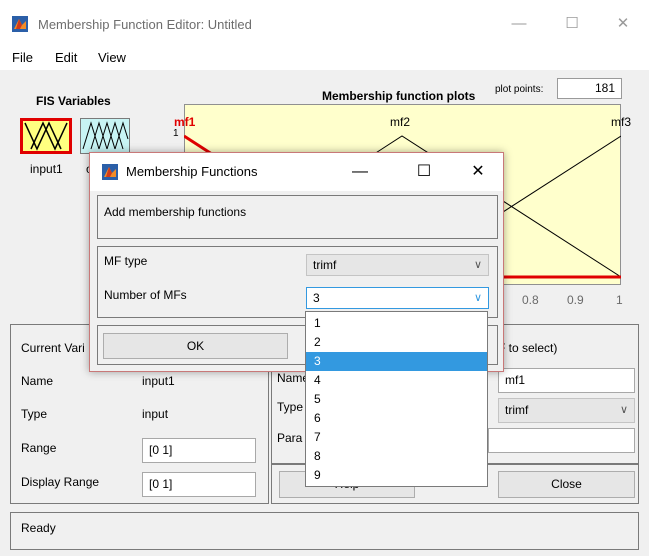 The height and width of the screenshot is (556, 649). What do you see at coordinates (66, 57) in the screenshot?
I see `menu-edit: Edit` at bounding box center [66, 57].